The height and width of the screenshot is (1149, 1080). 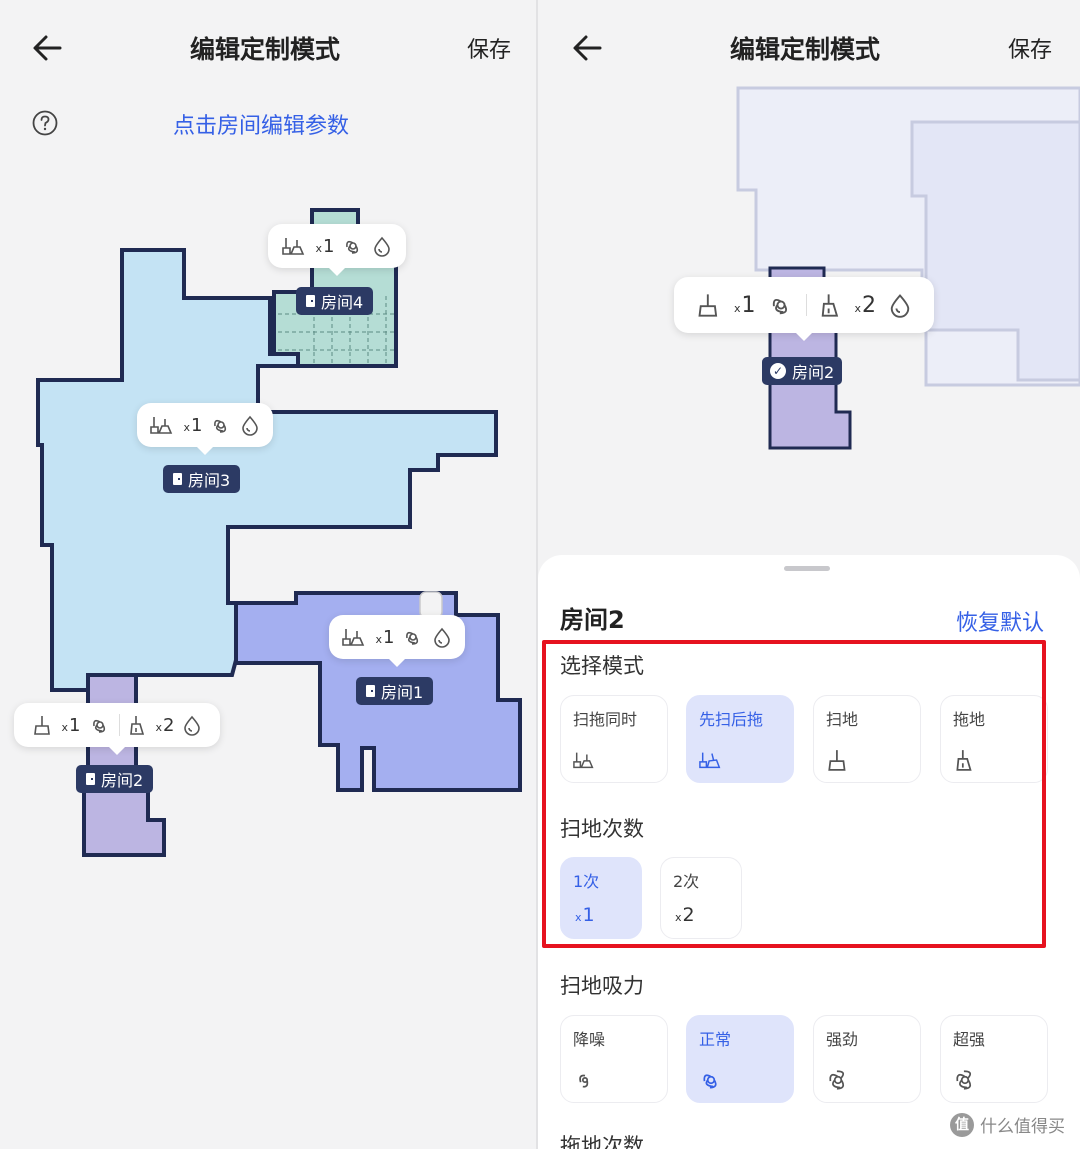 What do you see at coordinates (802, 371) in the screenshot?
I see `room-2-tag-selected: ✓ 房间2` at bounding box center [802, 371].